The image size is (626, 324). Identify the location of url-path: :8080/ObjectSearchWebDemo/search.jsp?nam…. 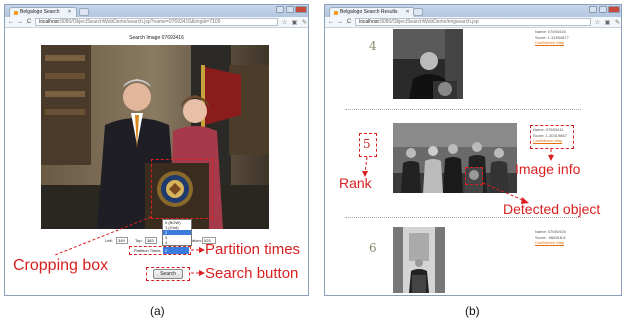
(139, 22).